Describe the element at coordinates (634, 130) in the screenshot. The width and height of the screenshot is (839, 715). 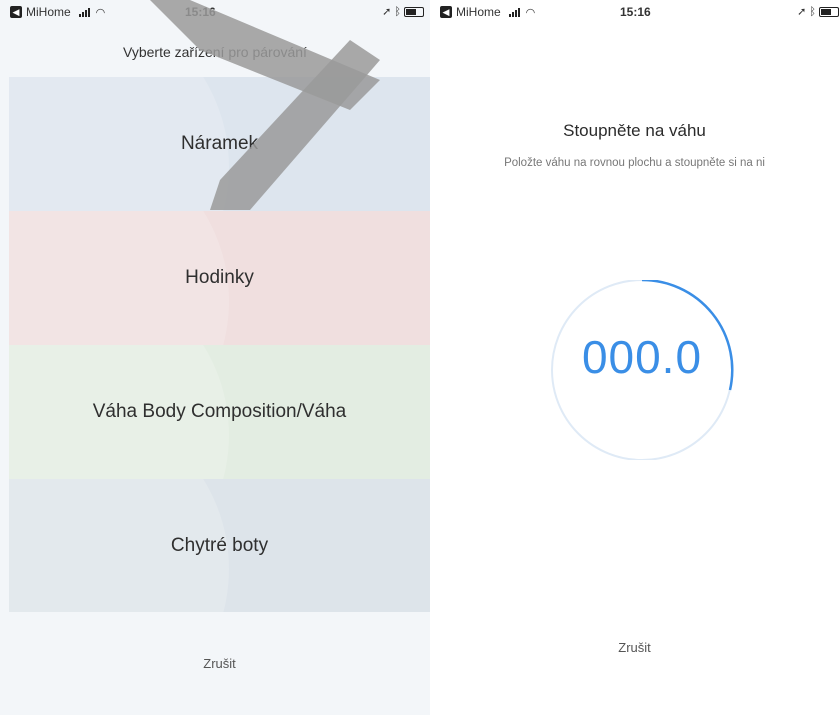
I see `step-title: Stoupněte na váhu` at that location.